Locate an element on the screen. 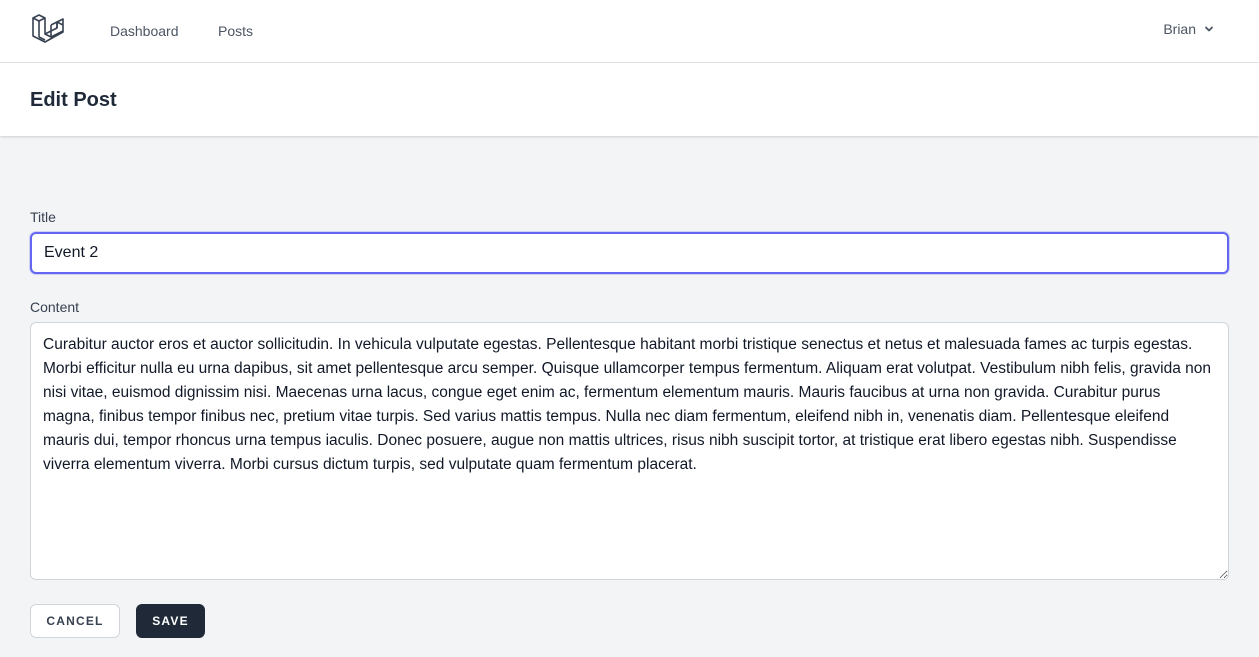  user-menu-button: Brian is located at coordinates (1189, 29).